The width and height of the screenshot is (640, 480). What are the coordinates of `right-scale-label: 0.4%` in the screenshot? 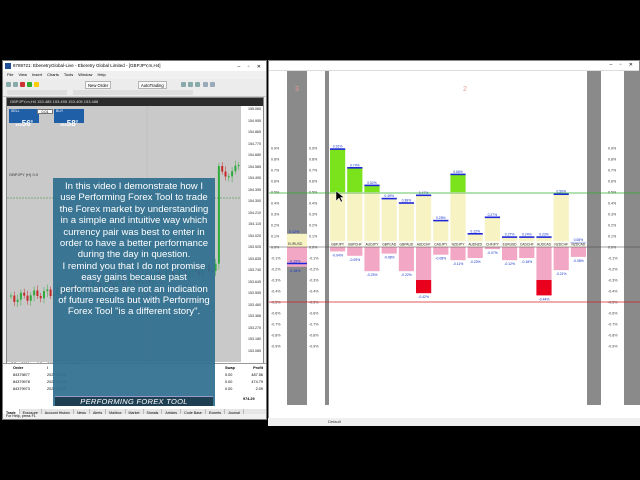 It's located at (612, 204).